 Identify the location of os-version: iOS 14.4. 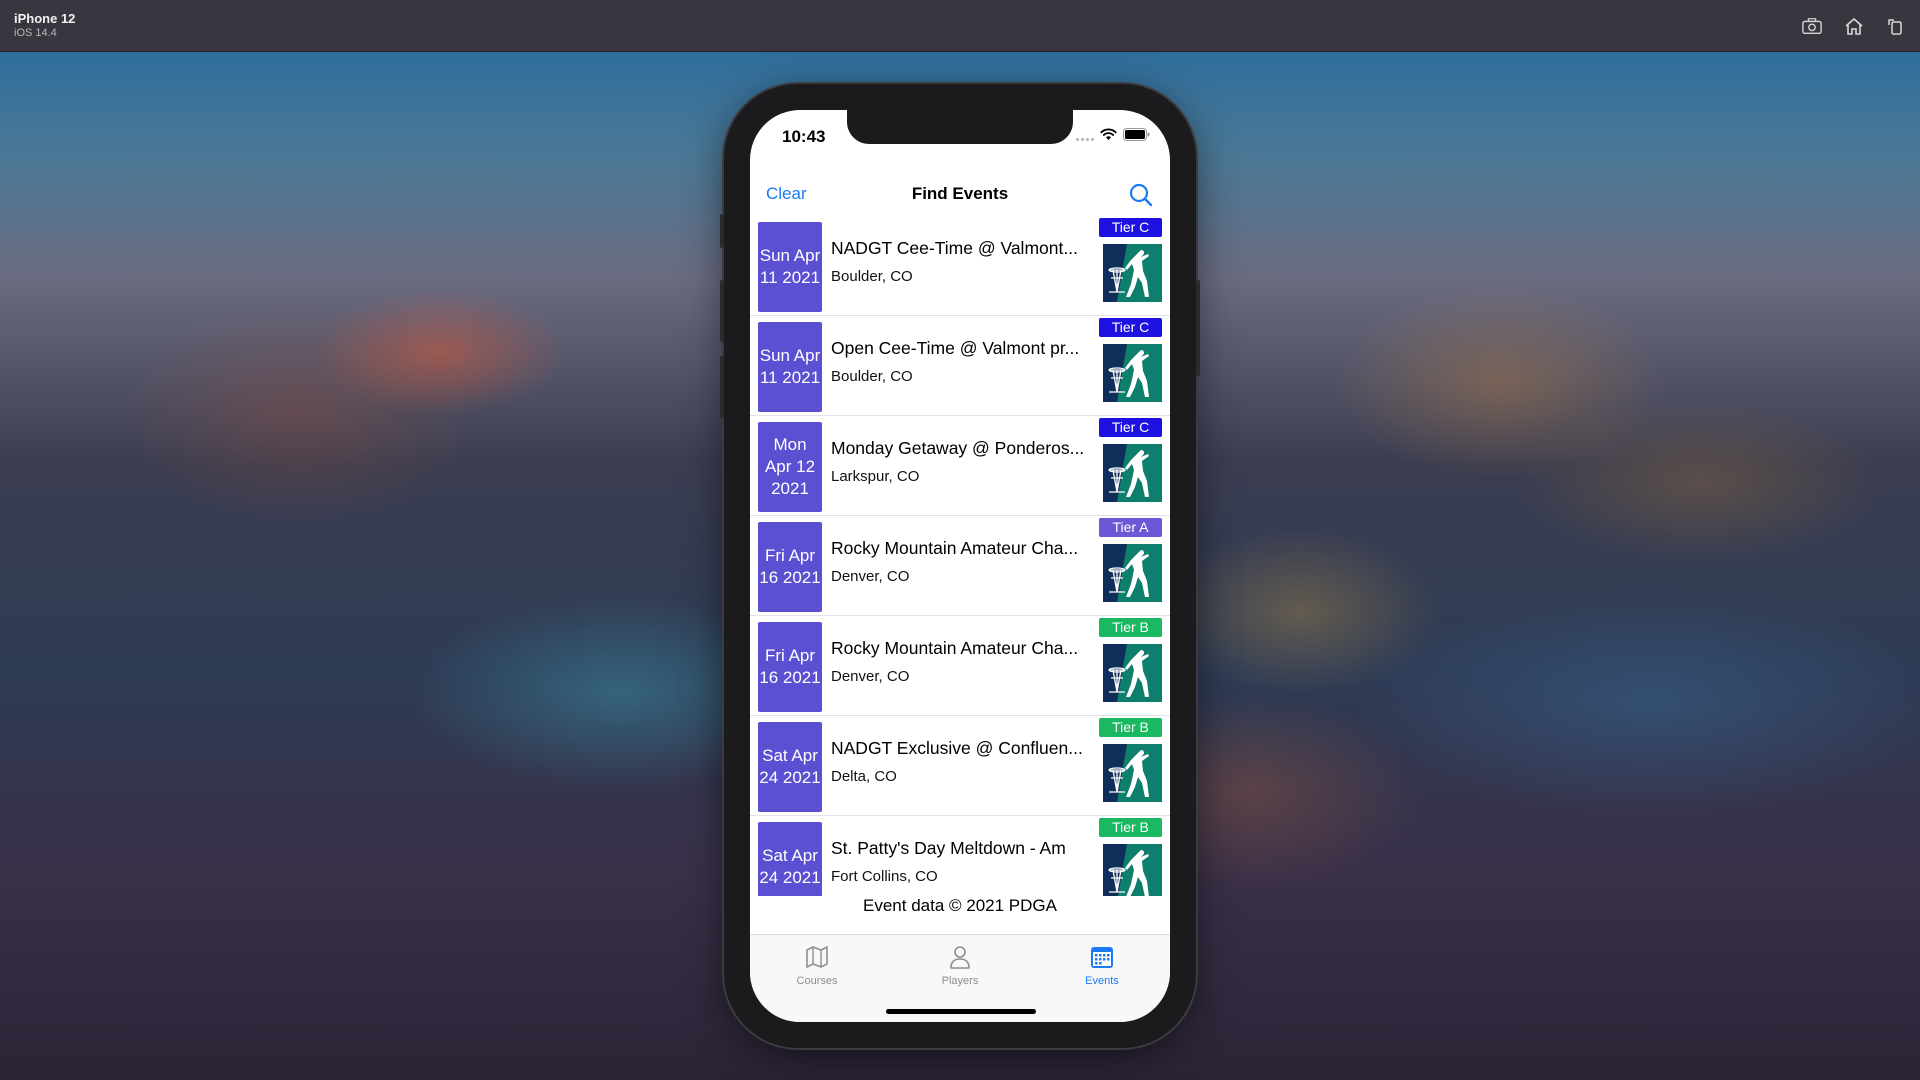
(35, 33).